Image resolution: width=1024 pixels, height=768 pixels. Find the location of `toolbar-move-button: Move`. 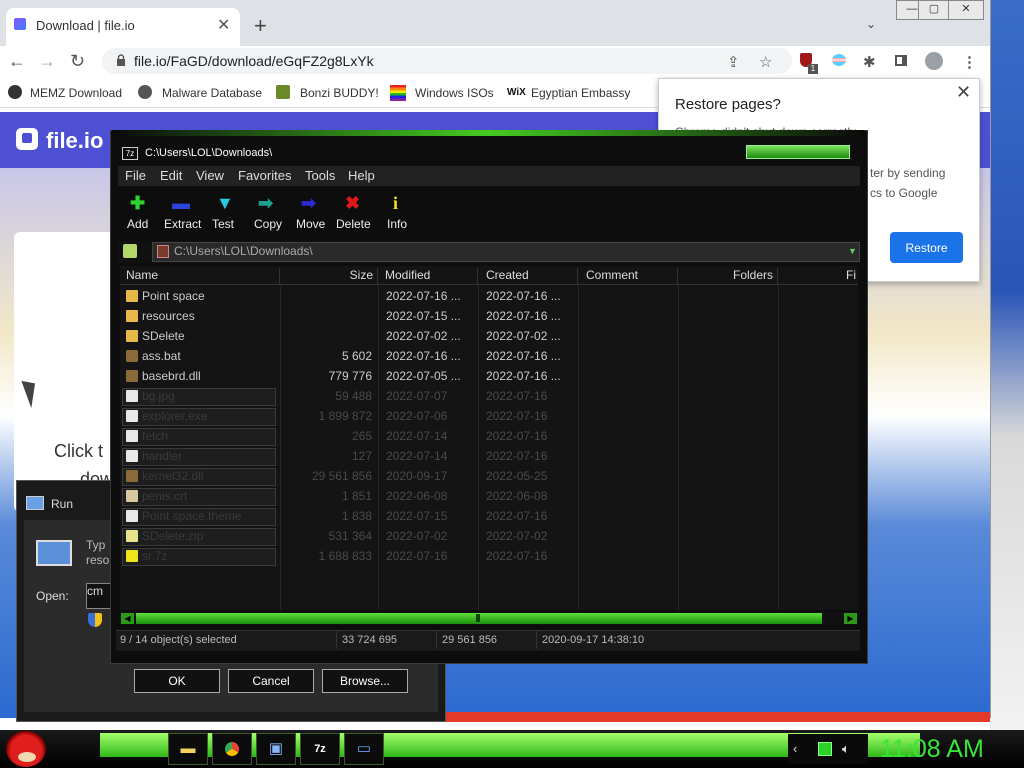

toolbar-move-button: Move is located at coordinates (310, 224).